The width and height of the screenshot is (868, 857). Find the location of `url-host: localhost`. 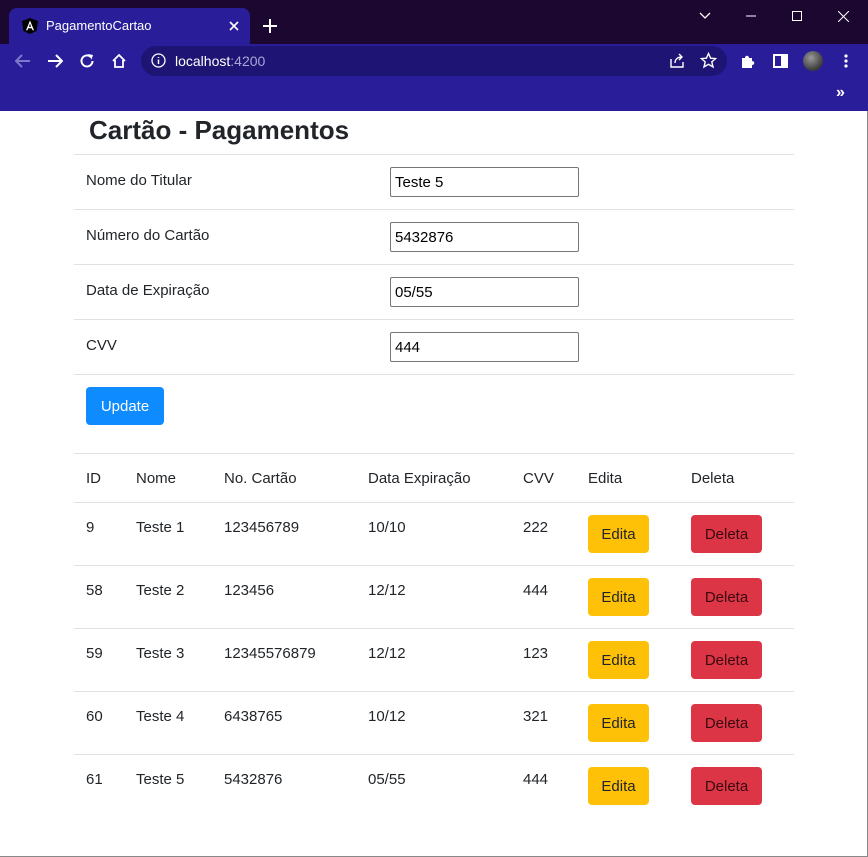

url-host: localhost is located at coordinates (203, 61).